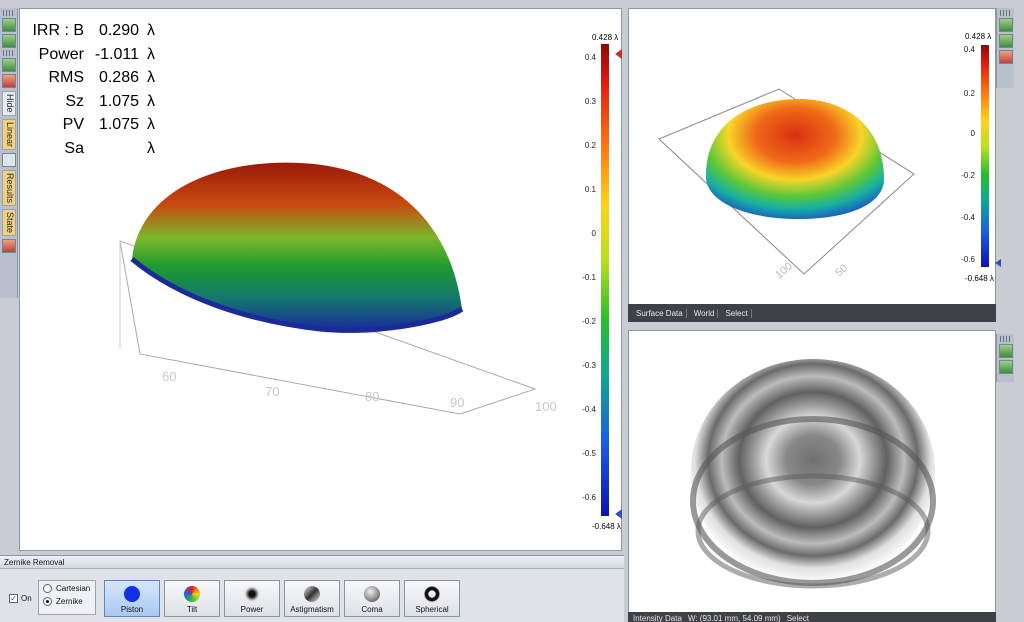 The width and height of the screenshot is (1024, 622). What do you see at coordinates (26, 598) in the screenshot?
I see `on-label: On` at bounding box center [26, 598].